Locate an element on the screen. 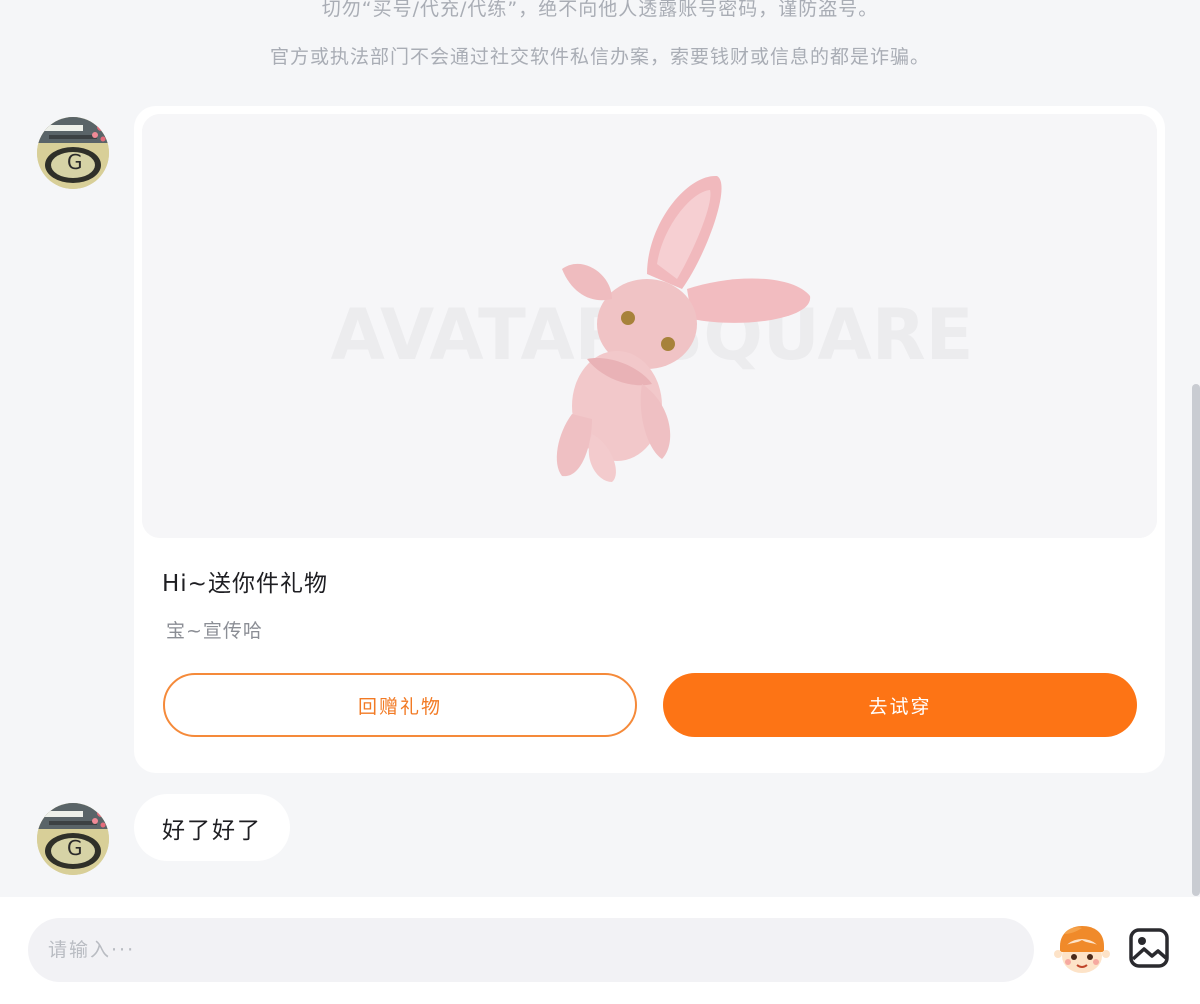  emoji-mascot-icon is located at coordinates (1082, 950).